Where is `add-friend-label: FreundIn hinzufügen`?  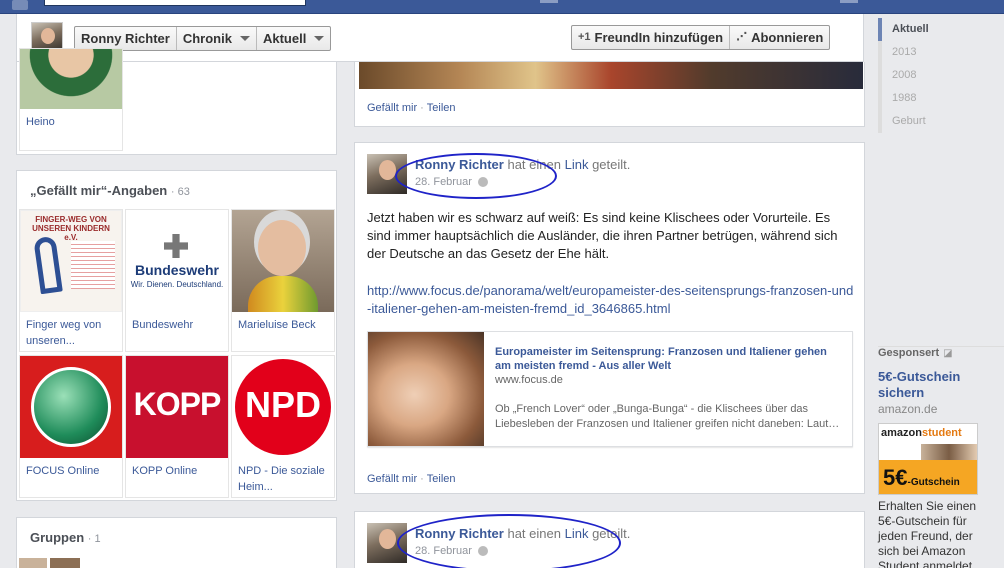
add-friend-label: FreundIn hinzufügen is located at coordinates (659, 37).